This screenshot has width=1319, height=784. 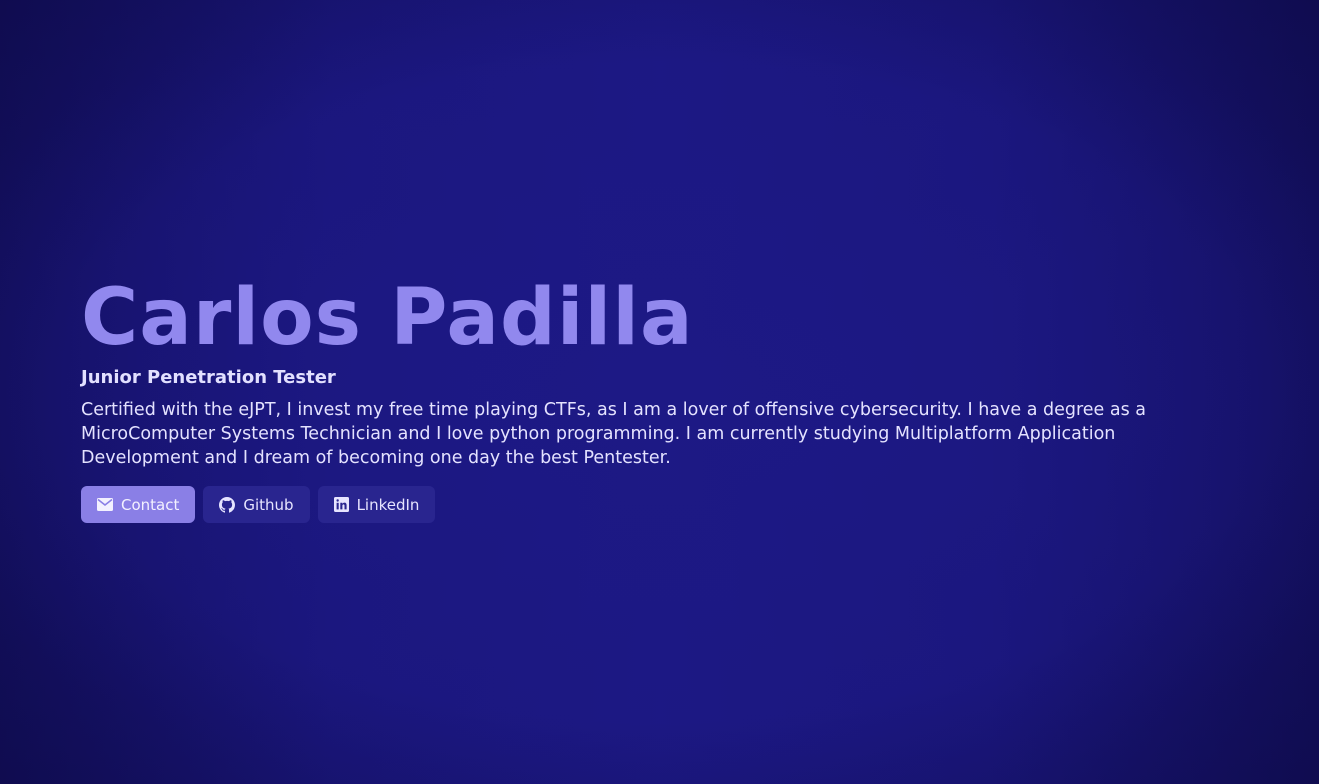 I want to click on contact-button: Contact, so click(x=138, y=504).